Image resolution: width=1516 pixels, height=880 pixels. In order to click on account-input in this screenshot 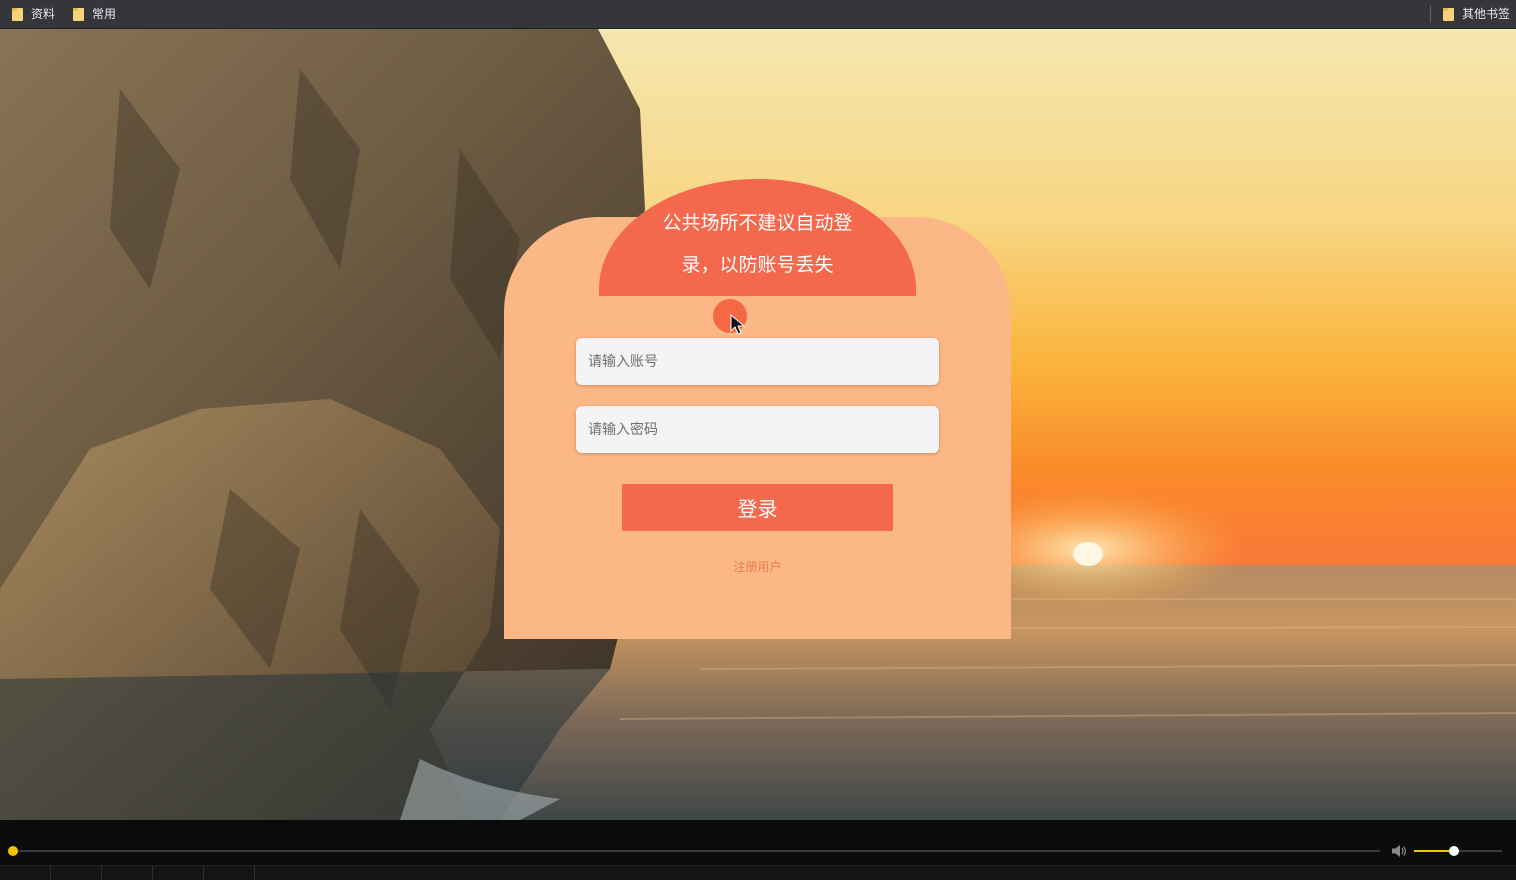, I will do `click(757, 361)`.